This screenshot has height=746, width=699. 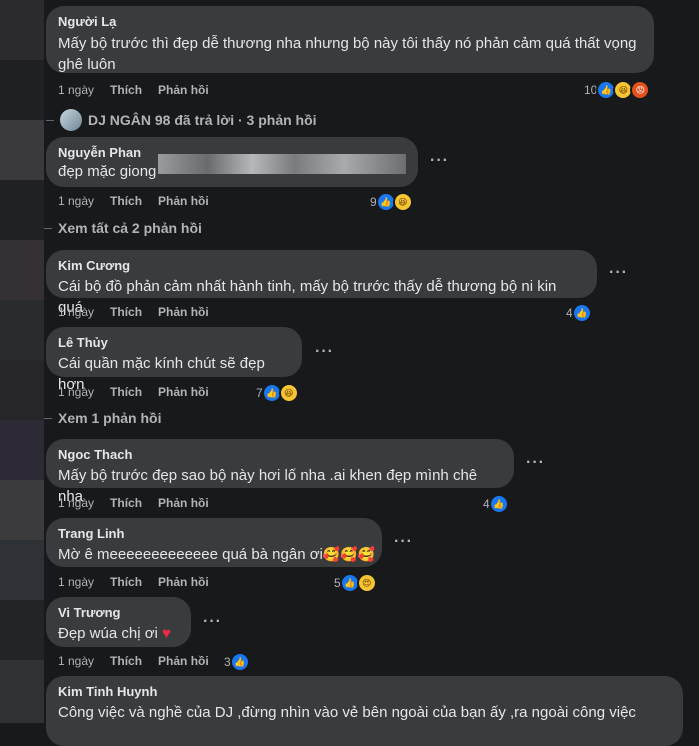 What do you see at coordinates (364, 692) in the screenshot?
I see `comment-author: Kim Tinh Huynh` at bounding box center [364, 692].